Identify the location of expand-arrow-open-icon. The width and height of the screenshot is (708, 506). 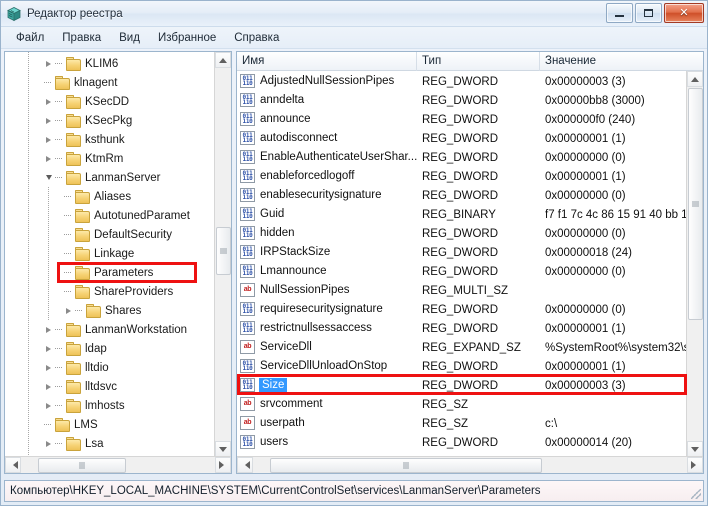
(48, 177).